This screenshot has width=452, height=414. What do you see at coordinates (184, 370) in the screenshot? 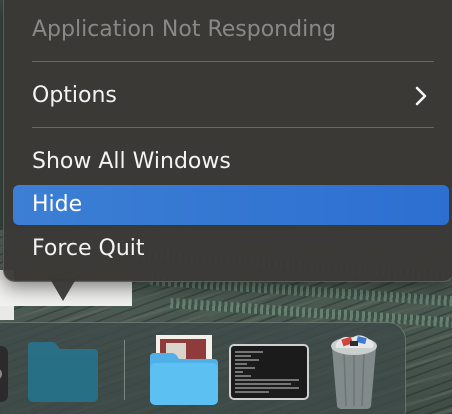
I see `folder-with-image-icon` at bounding box center [184, 370].